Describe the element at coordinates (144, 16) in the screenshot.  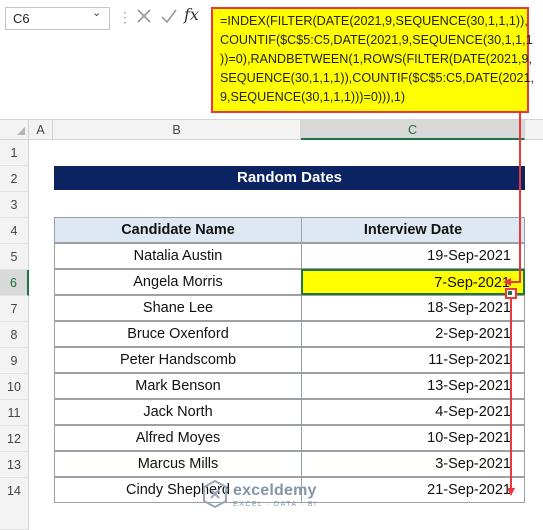
I see `x-icon` at that location.